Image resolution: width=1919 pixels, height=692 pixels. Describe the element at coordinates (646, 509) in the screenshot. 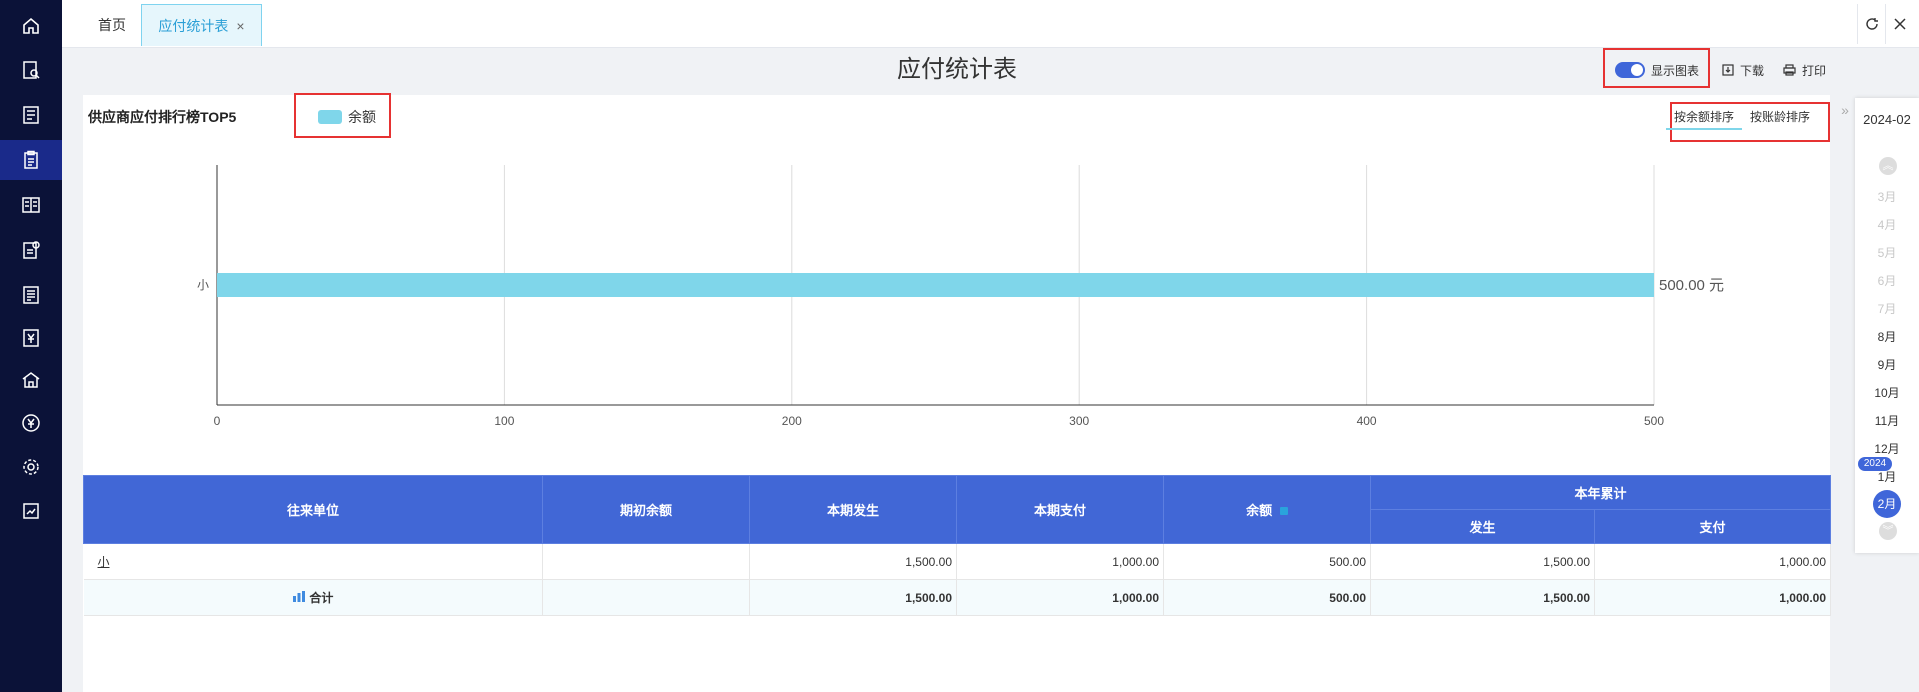

I see `header-opening: 期初余额` at that location.